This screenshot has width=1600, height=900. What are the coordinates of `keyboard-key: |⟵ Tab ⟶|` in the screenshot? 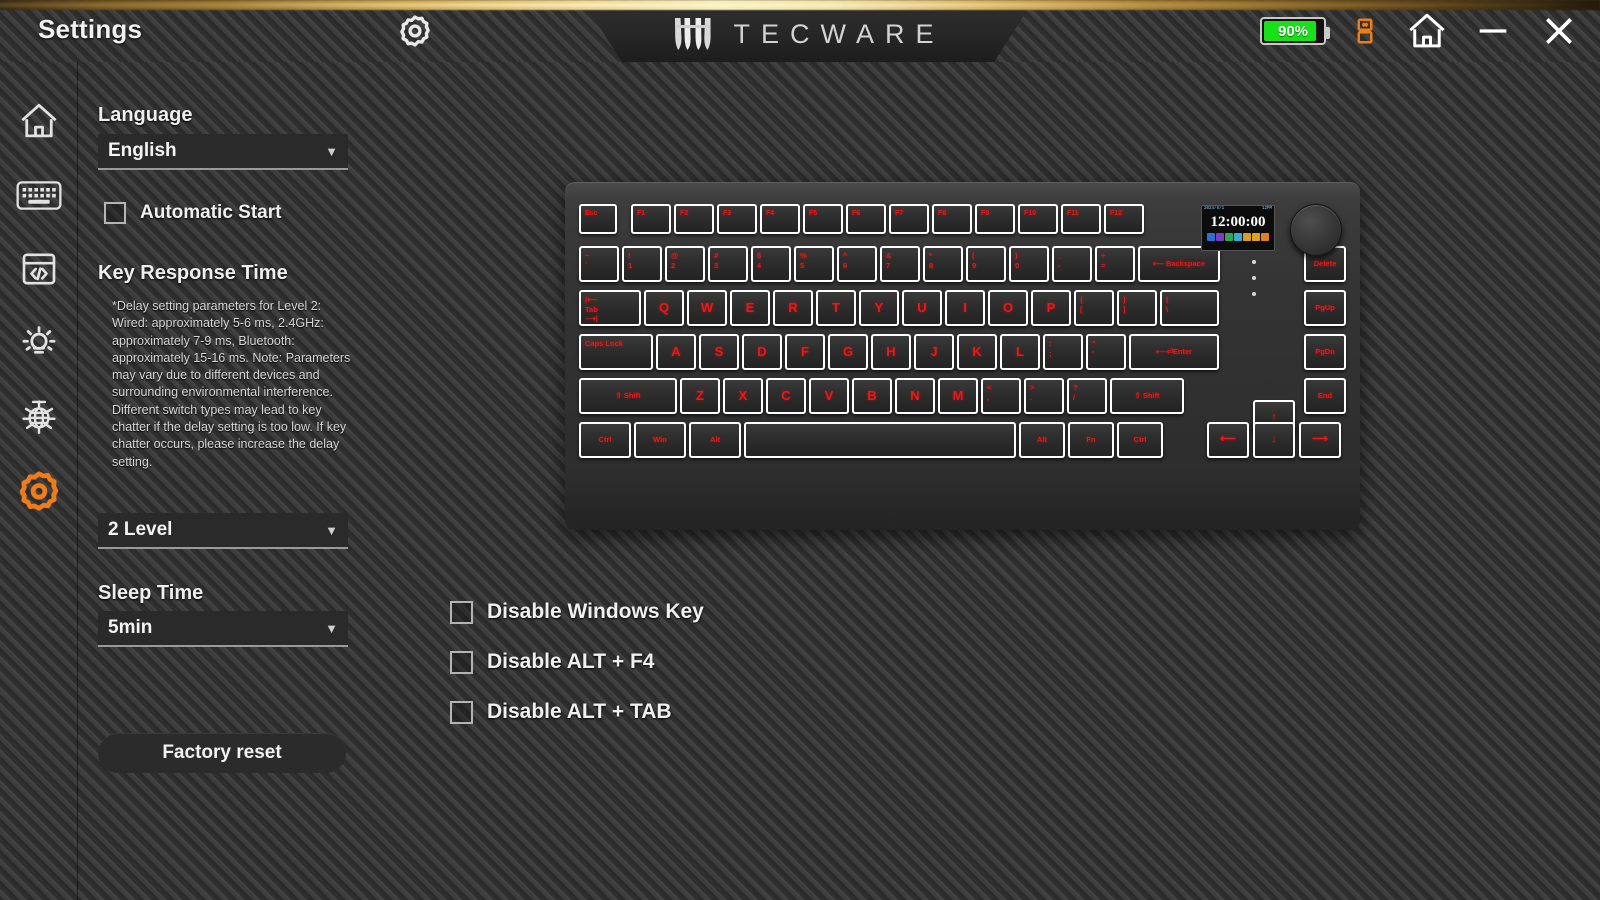 It's located at (610, 308).